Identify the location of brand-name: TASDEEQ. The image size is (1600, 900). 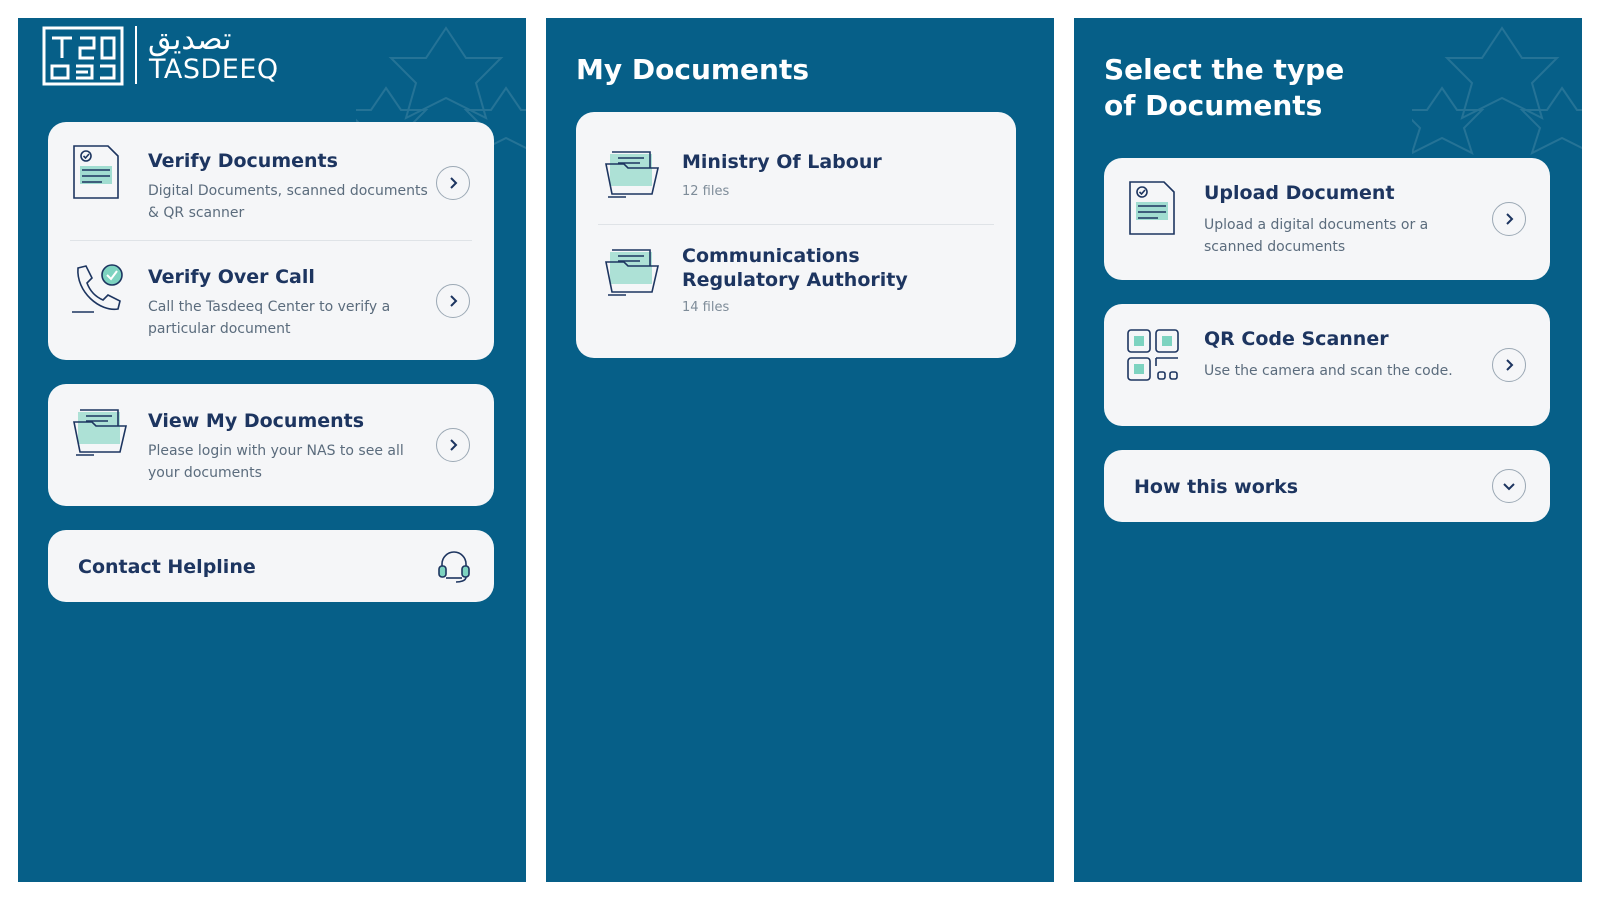
(214, 69).